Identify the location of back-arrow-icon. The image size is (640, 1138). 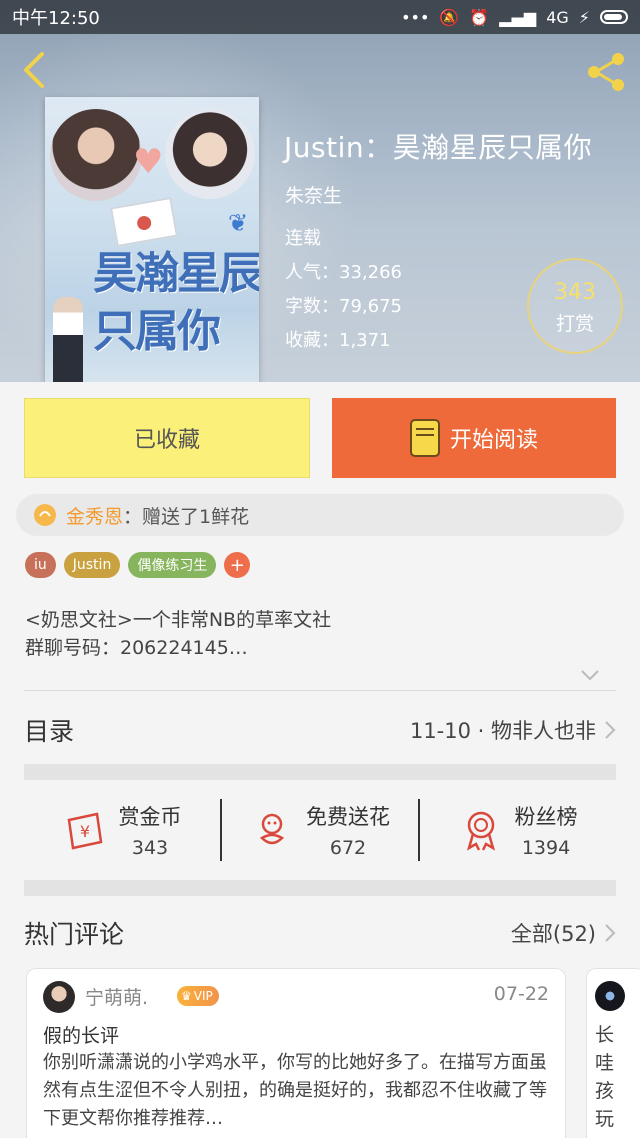
(36, 70).